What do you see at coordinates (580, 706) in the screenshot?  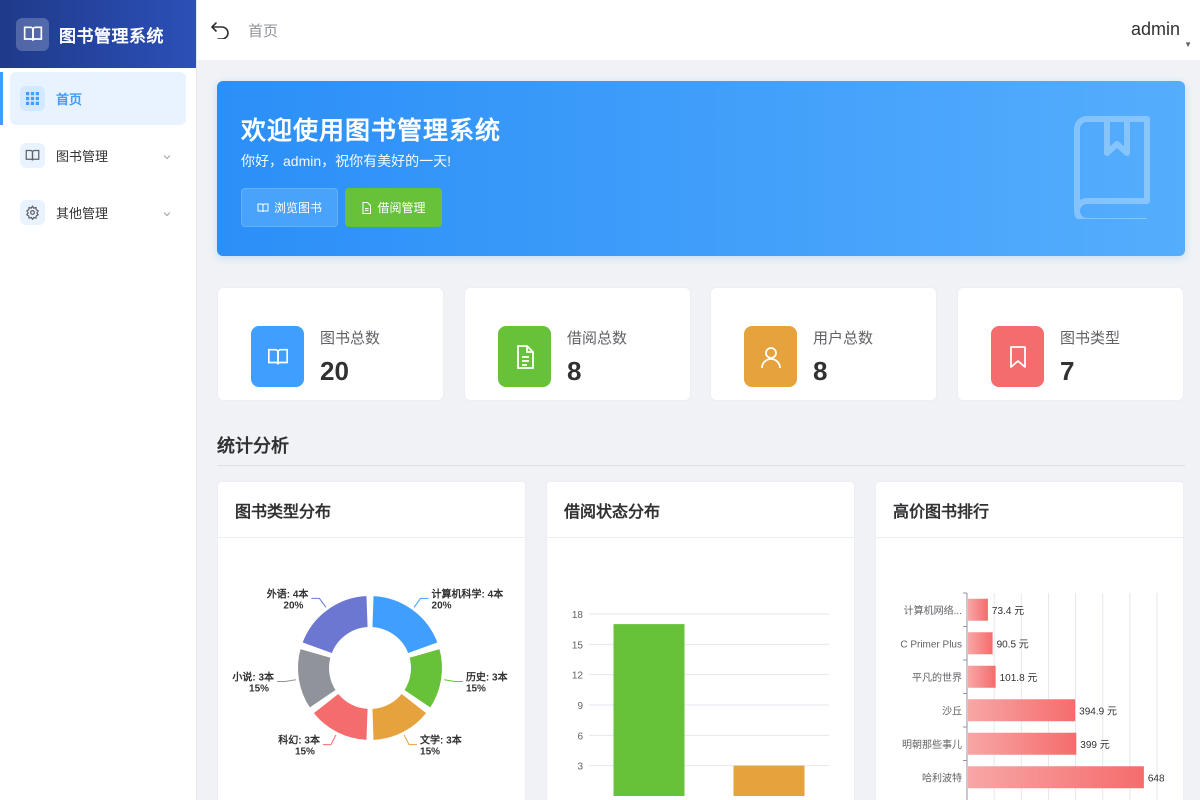 I see `y-tick-label: 9` at bounding box center [580, 706].